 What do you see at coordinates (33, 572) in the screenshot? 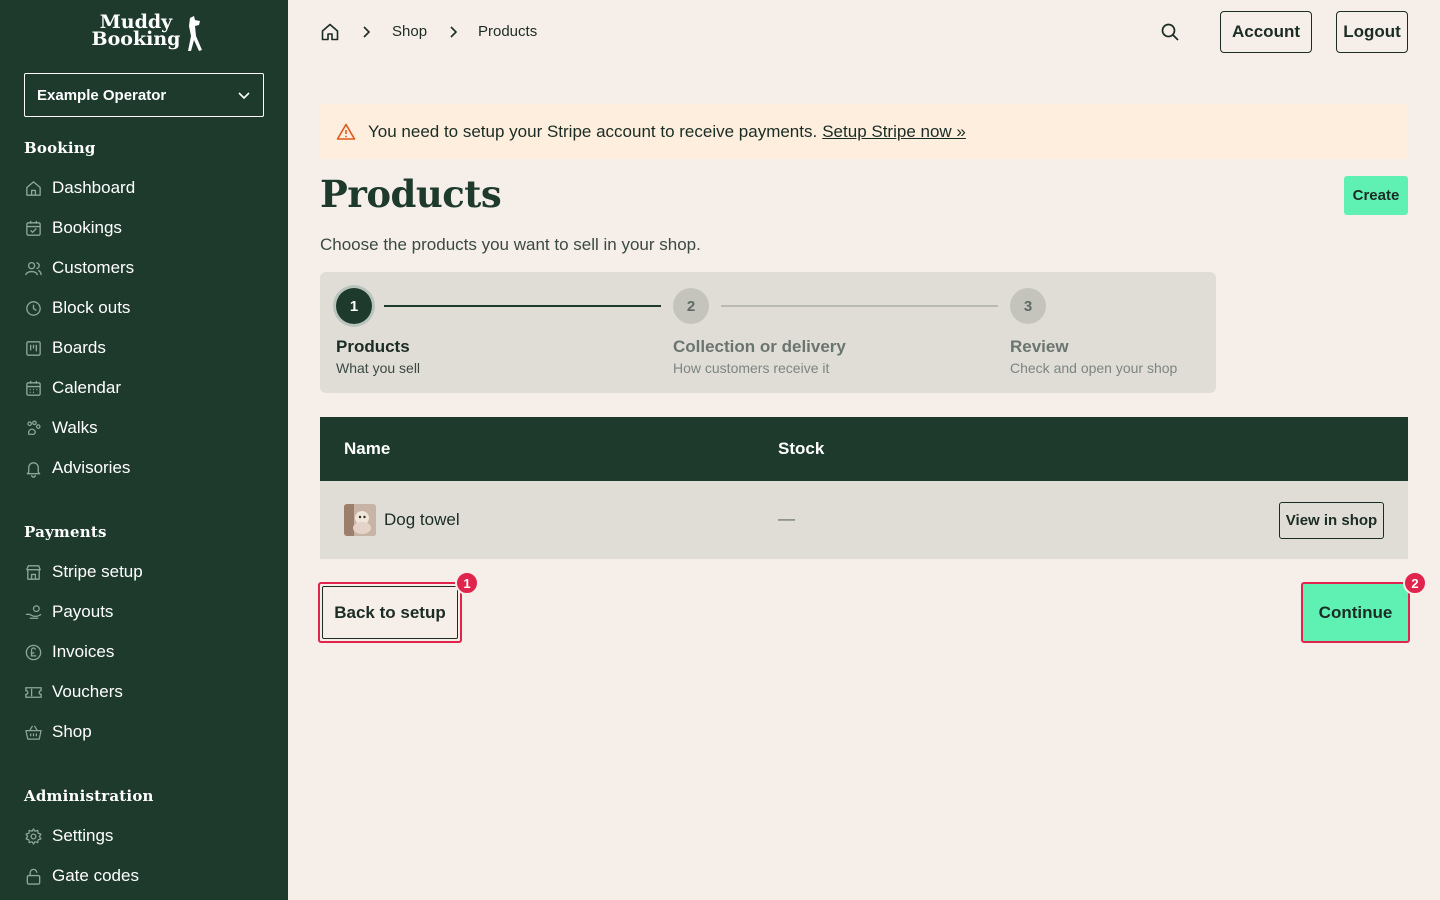
I see `store-icon` at bounding box center [33, 572].